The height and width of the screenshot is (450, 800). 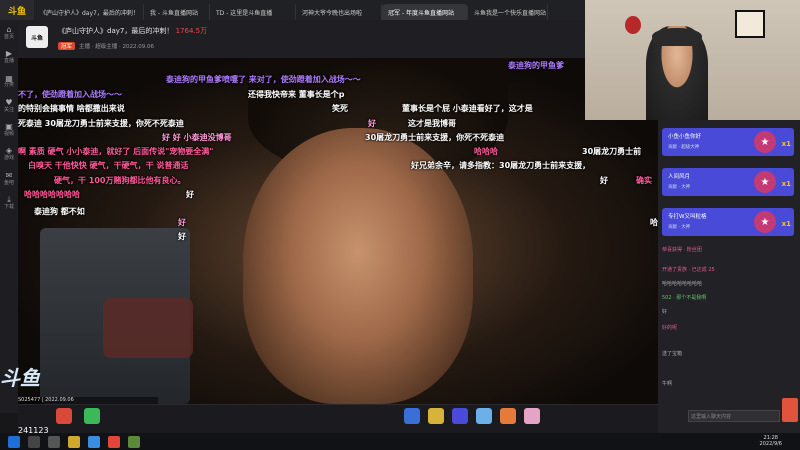 I want to click on danmu-line: 30屠龙刀勇士前来支援，你死不死泰迪, so click(x=435, y=137).